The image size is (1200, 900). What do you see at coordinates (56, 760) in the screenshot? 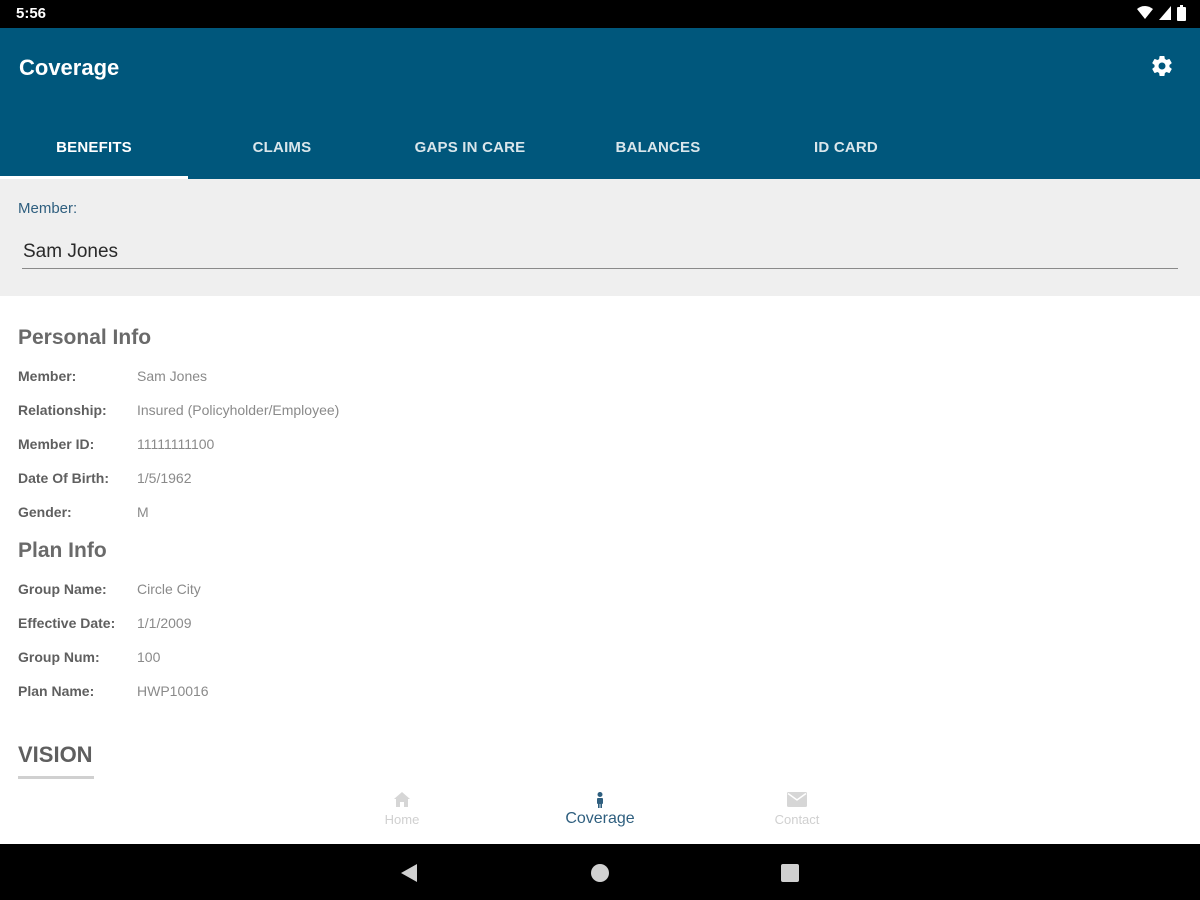
I see `vision-section-heading: VISION` at bounding box center [56, 760].